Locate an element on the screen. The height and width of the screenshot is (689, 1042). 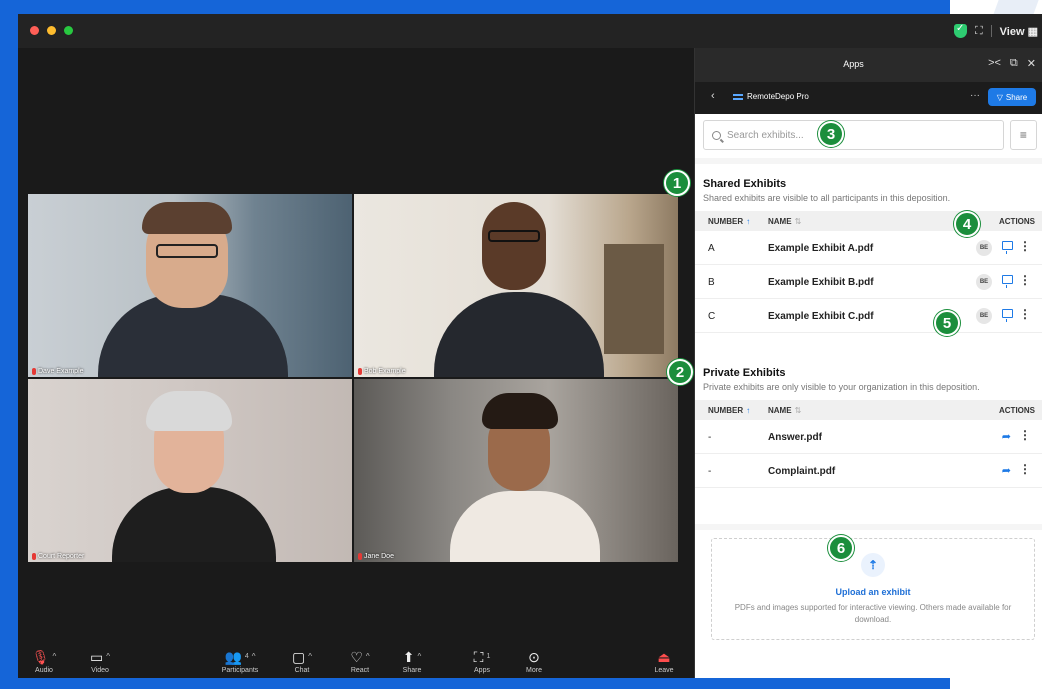
share-screen-button: ⬆ ^ Share is located at coordinates (412, 661).